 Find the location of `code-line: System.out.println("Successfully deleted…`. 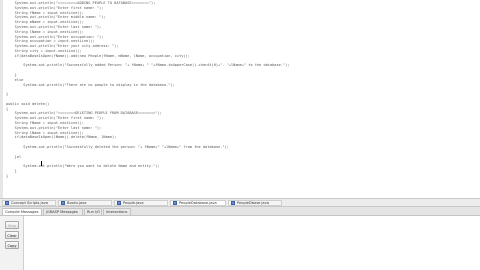

code-line: System.out.println("Successfully deleted… is located at coordinates (117, 147).